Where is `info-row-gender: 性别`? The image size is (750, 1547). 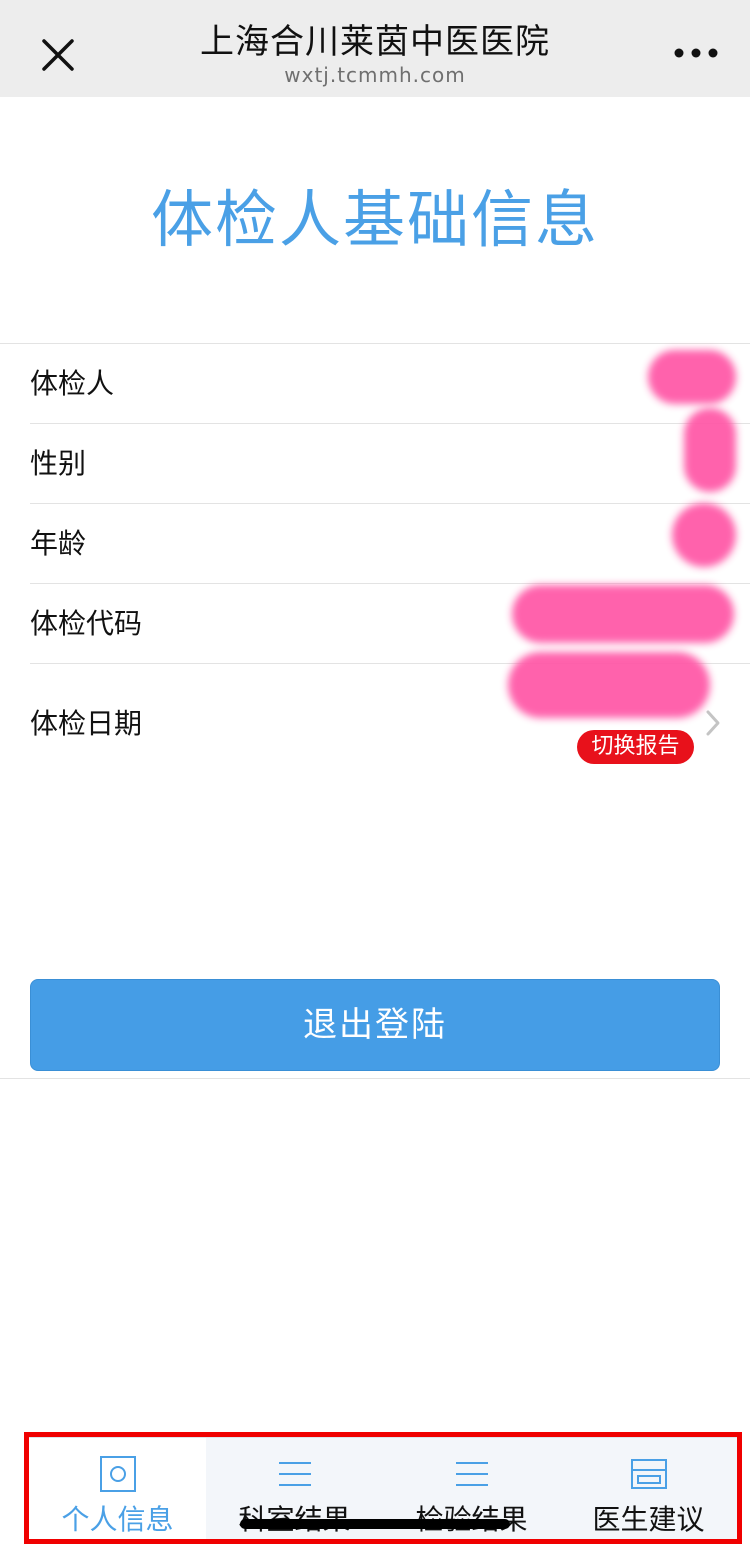
info-row-gender: 性别 is located at coordinates (390, 464).